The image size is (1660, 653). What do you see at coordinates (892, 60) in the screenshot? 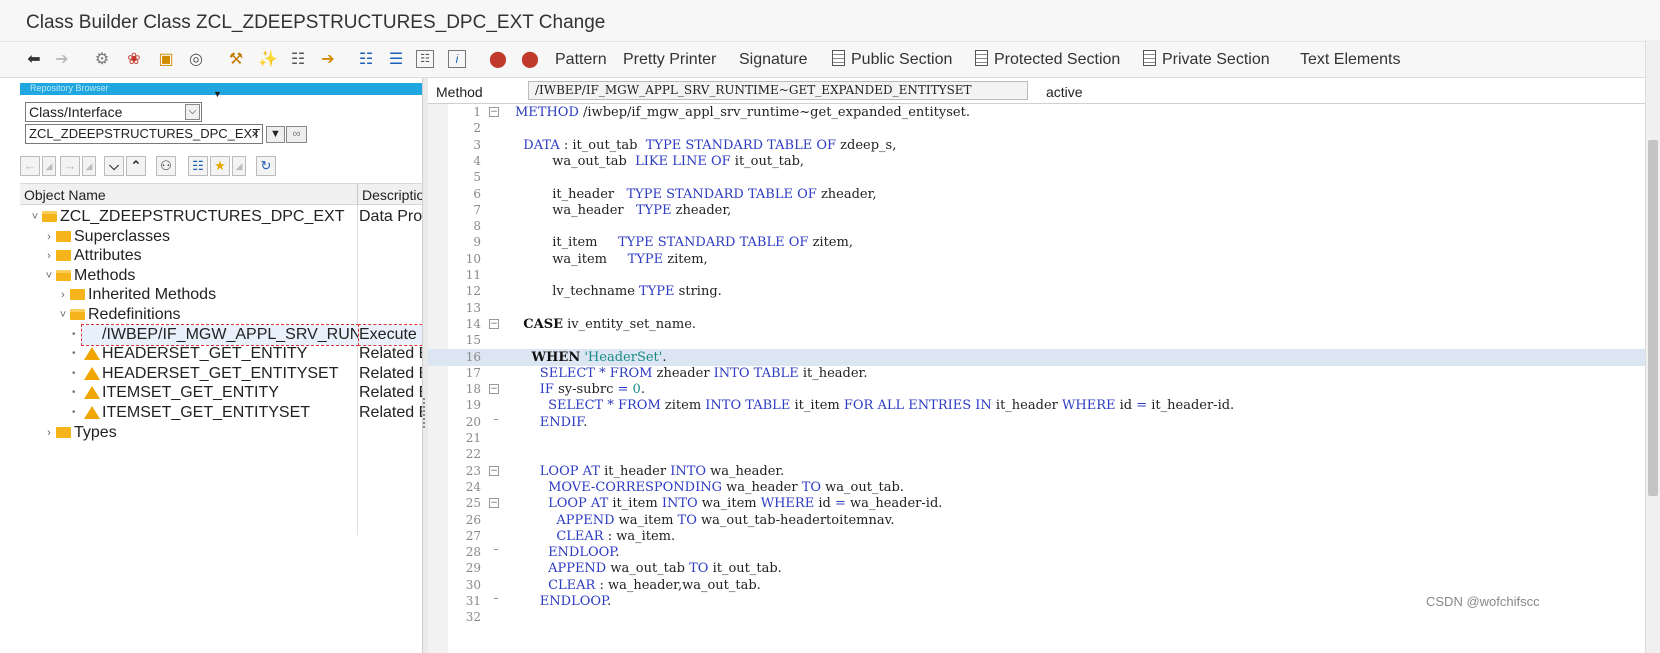
I see `public-section-button: Public Section` at bounding box center [892, 60].